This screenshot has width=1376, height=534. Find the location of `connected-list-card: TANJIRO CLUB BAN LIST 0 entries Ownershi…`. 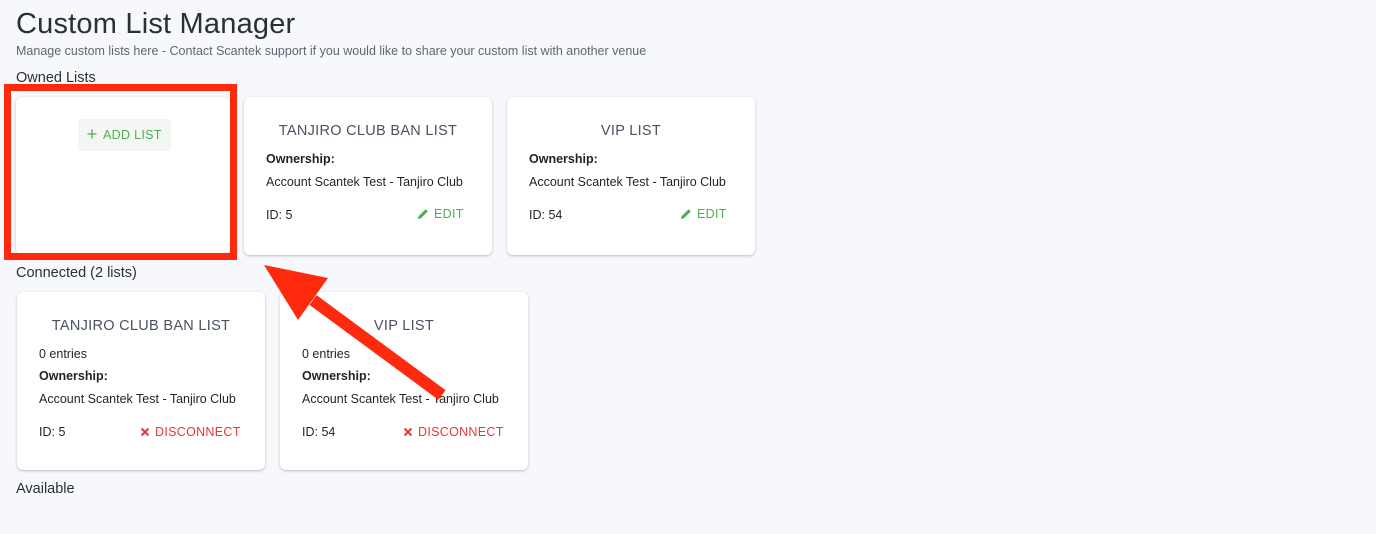

connected-list-card: TANJIRO CLUB BAN LIST 0 entries Ownershi… is located at coordinates (141, 381).